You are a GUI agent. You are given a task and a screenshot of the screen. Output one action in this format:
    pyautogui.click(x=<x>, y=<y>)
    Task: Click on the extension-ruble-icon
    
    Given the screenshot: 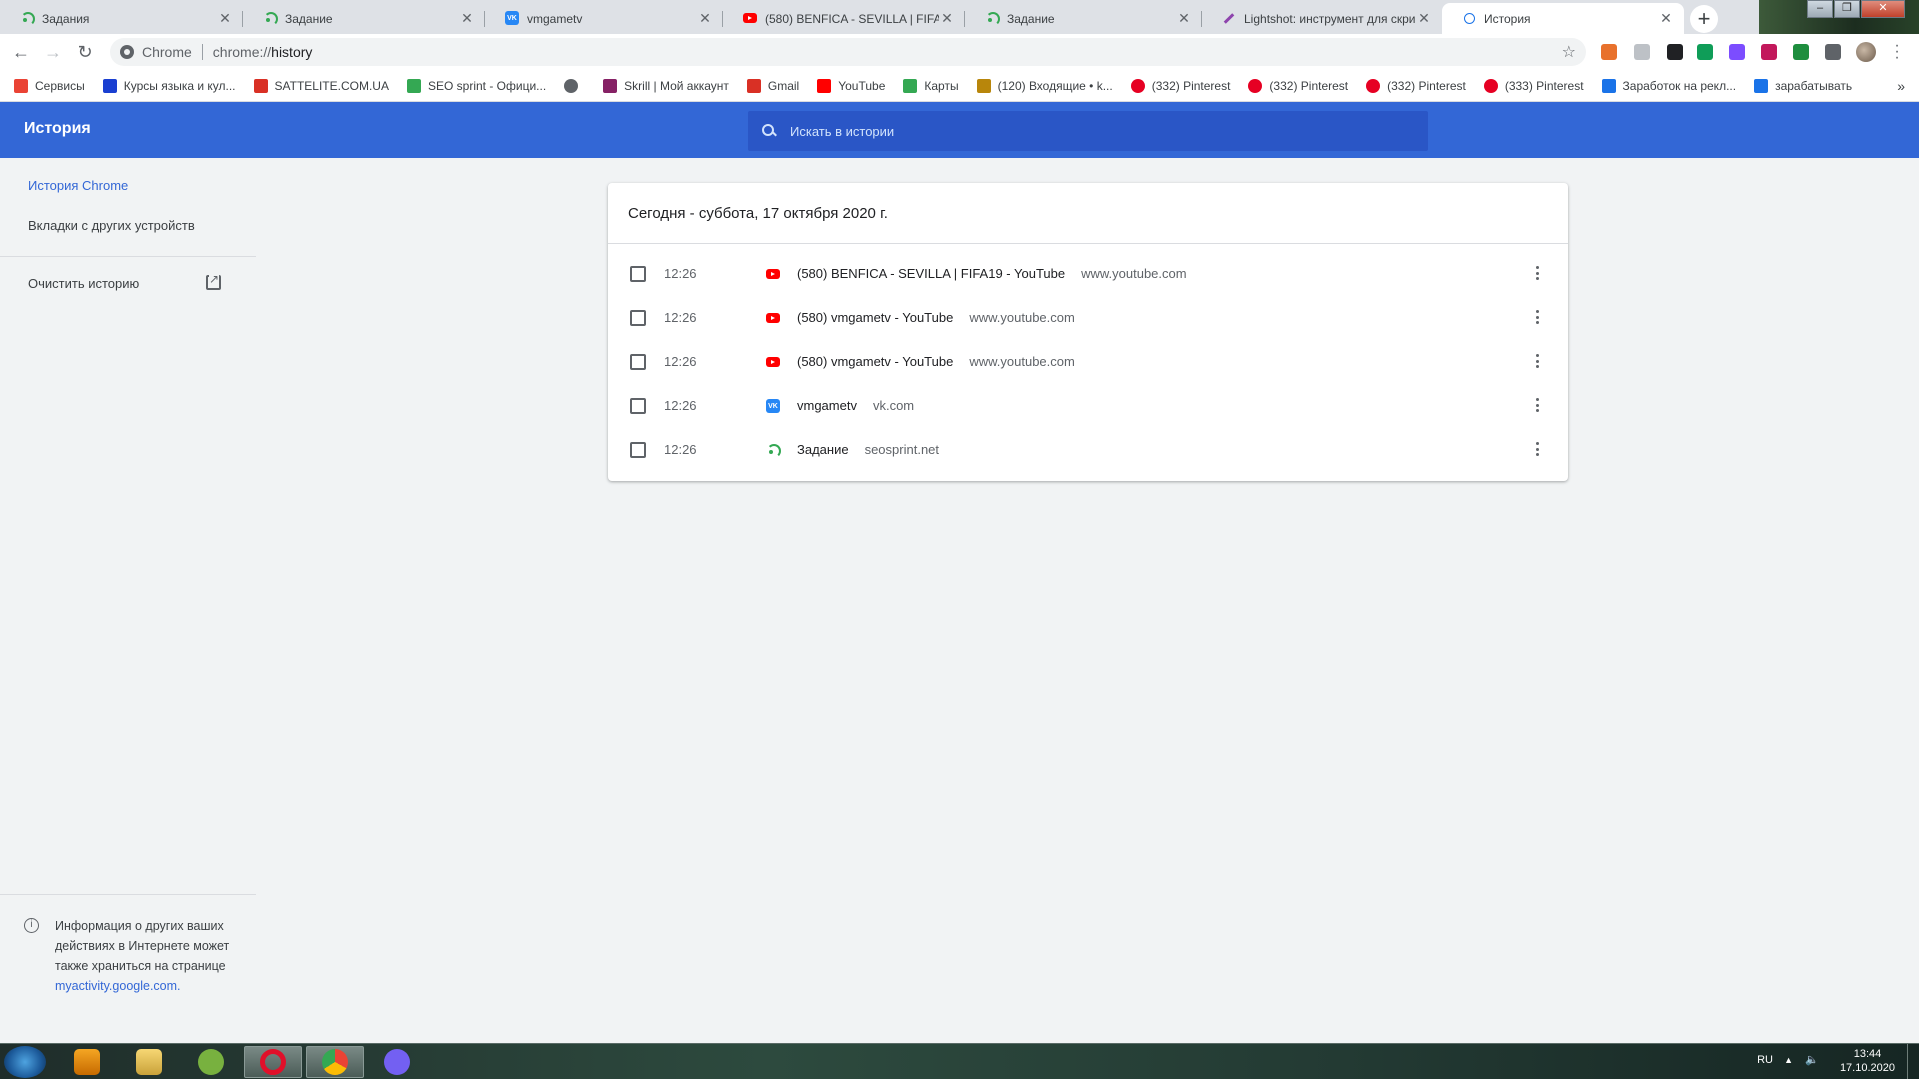 What is the action you would take?
    pyautogui.click(x=1705, y=52)
    